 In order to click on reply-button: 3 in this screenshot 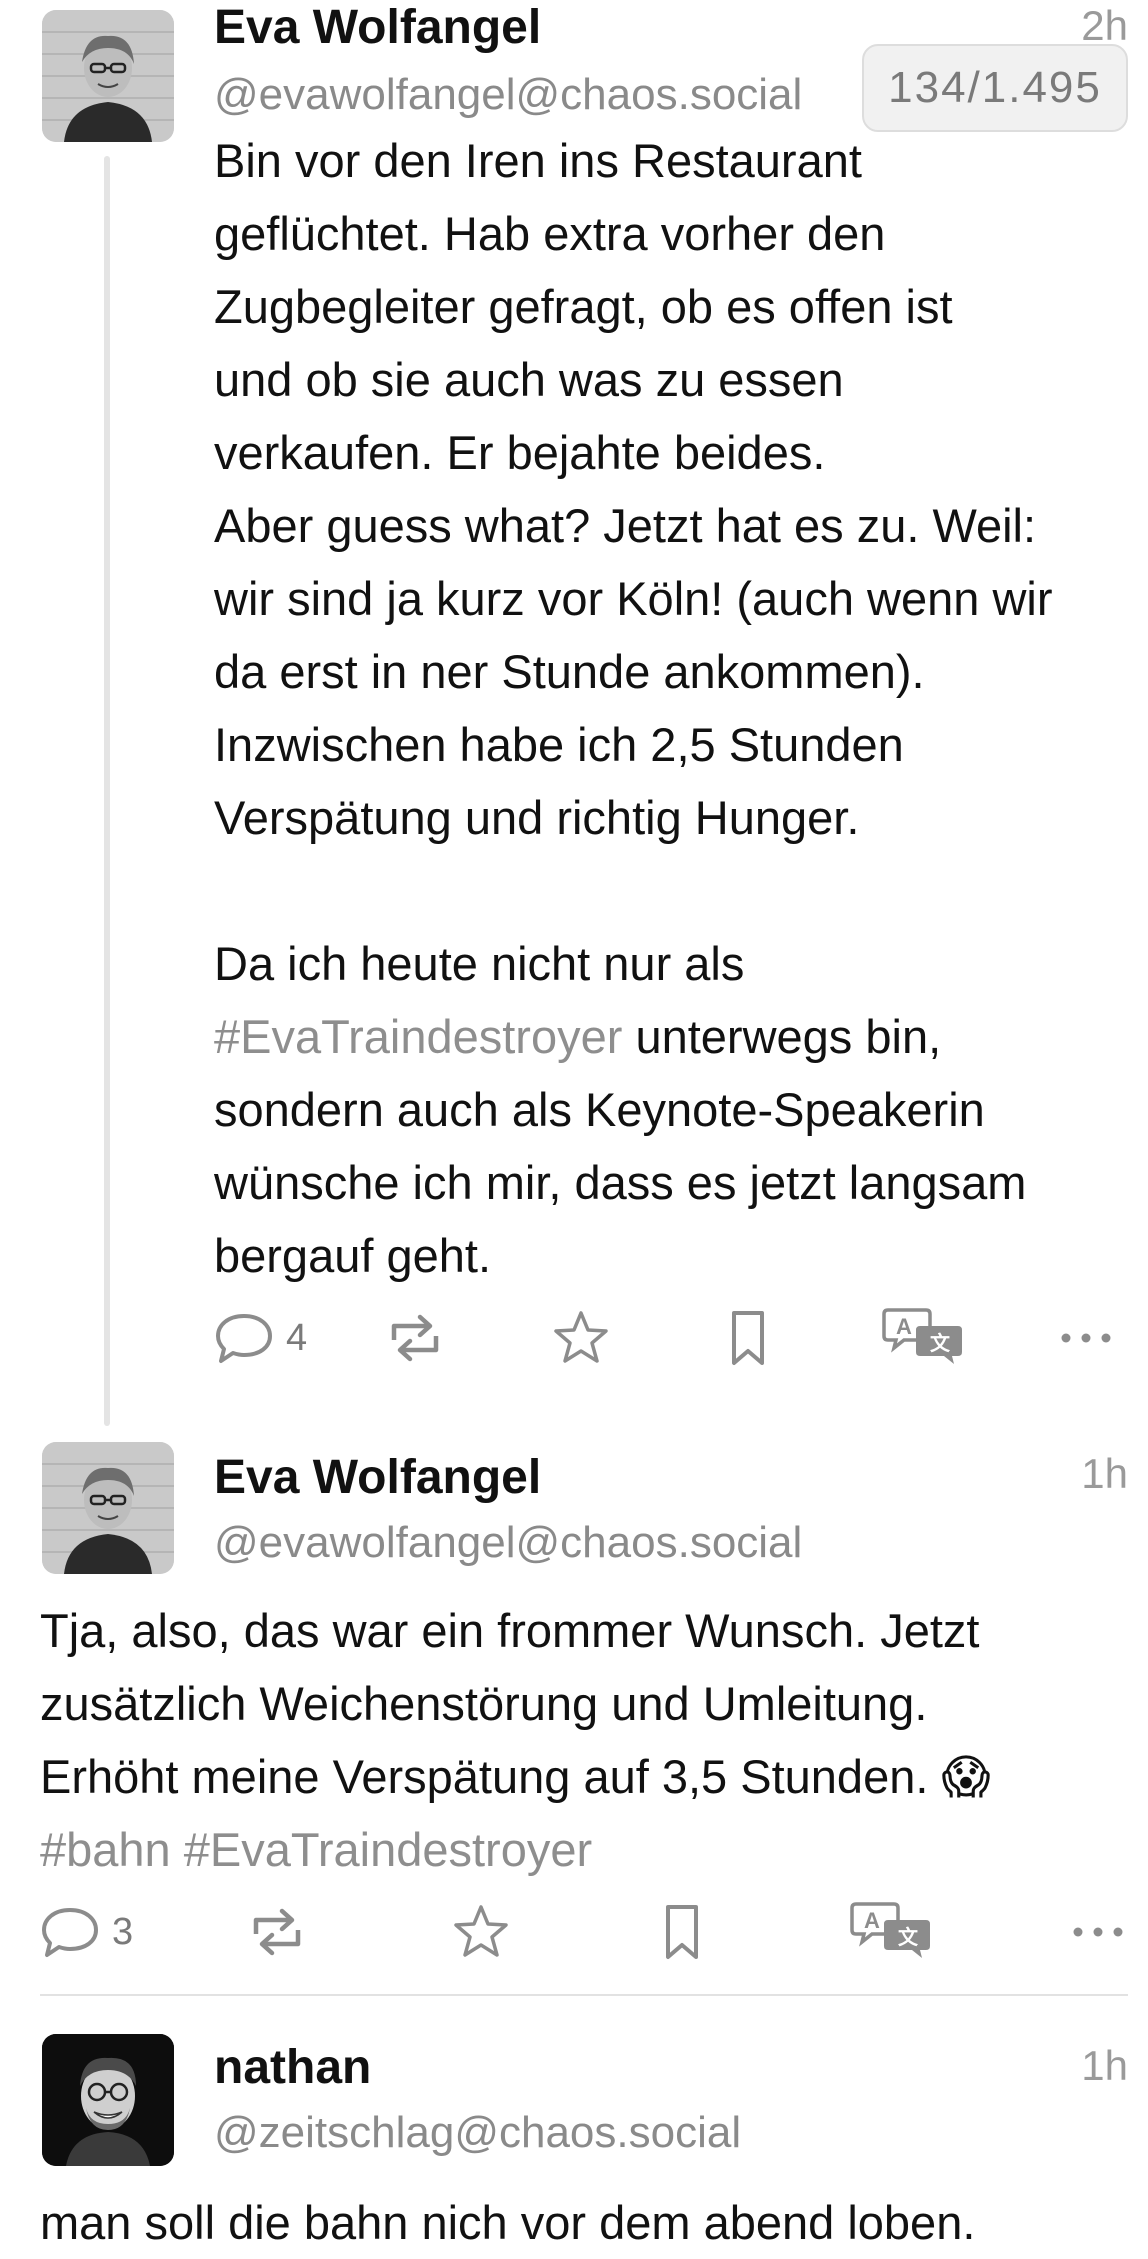, I will do `click(86, 1932)`.